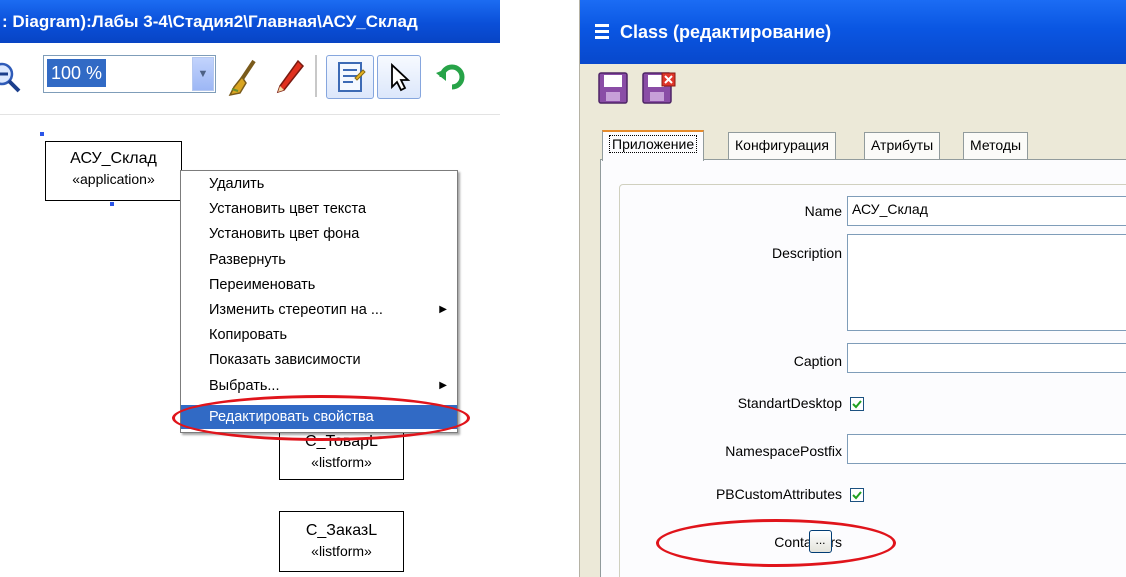 This screenshot has width=1126, height=577. Describe the element at coordinates (113, 179) in the screenshot. I see `uml-element-stereotype: «application»` at that location.